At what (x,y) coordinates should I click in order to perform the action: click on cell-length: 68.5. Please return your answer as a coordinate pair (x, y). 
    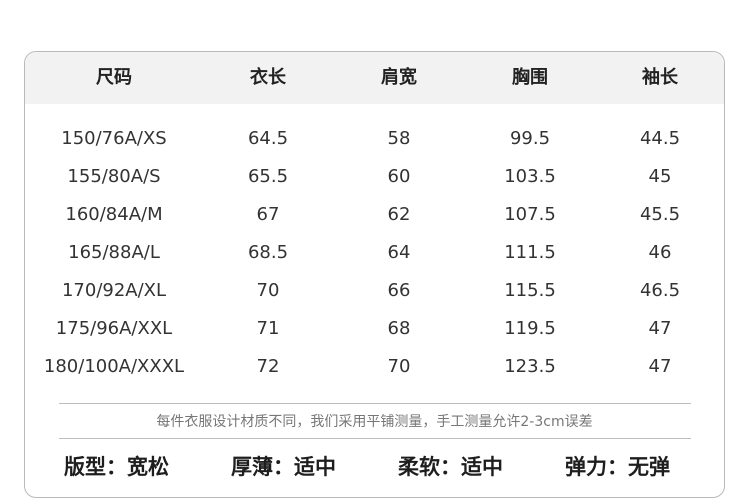
    Looking at the image, I should click on (268, 252).